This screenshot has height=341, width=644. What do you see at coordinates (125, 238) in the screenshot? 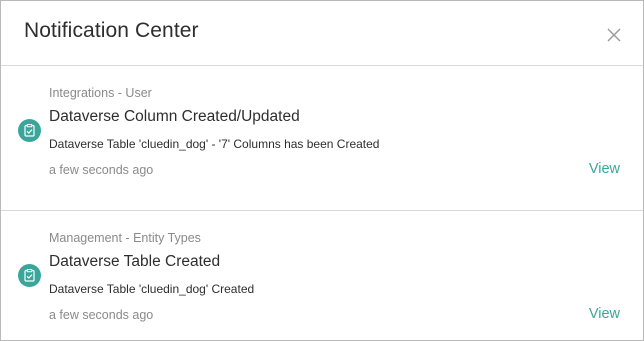
I see `notification-category: Management - Entity Types` at bounding box center [125, 238].